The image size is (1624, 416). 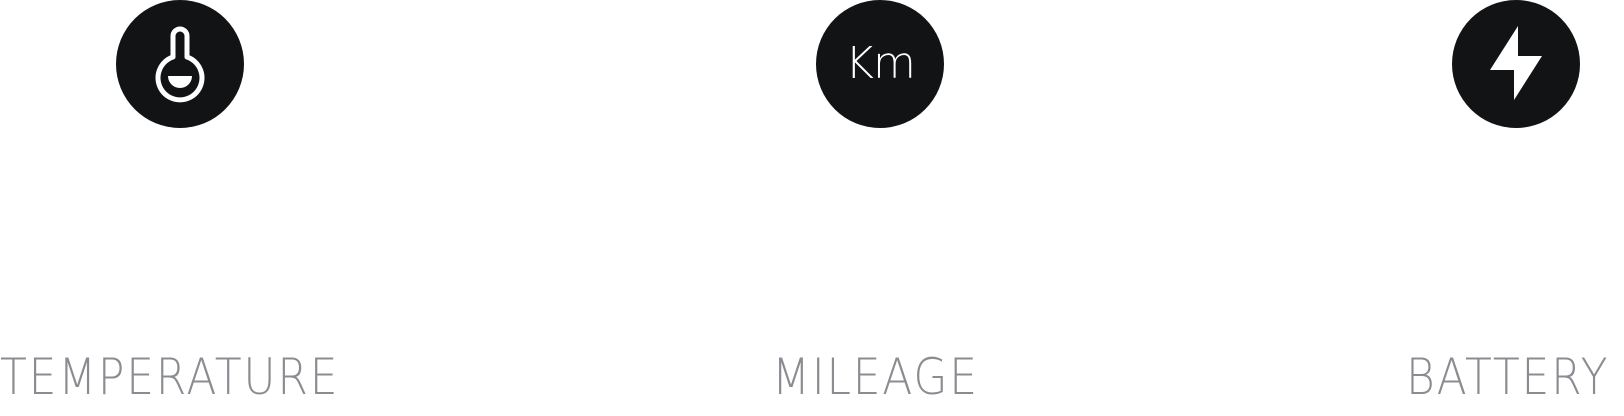 I want to click on battery-tile: BATTERY, so click(x=1512, y=208).